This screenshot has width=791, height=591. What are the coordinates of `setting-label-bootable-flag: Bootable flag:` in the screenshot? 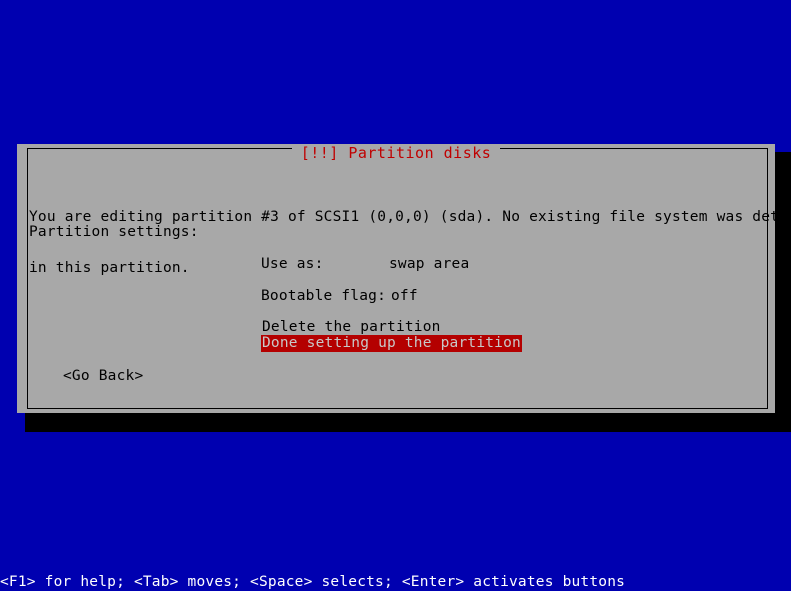 It's located at (324, 296).